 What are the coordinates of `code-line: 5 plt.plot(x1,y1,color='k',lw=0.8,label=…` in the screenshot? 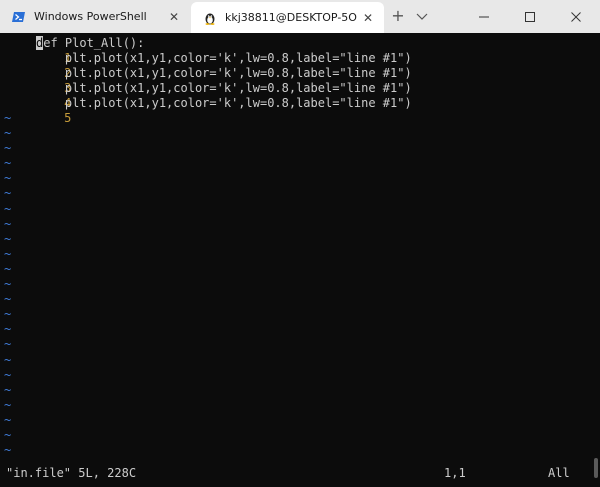 It's located at (299, 110).